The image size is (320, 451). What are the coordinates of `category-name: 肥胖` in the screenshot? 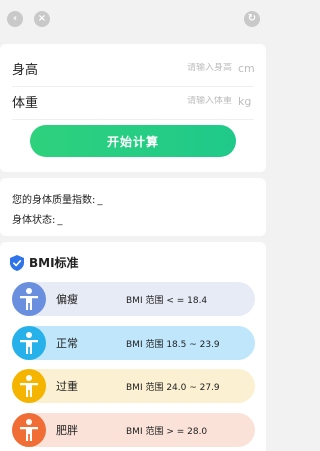 It's located at (67, 430).